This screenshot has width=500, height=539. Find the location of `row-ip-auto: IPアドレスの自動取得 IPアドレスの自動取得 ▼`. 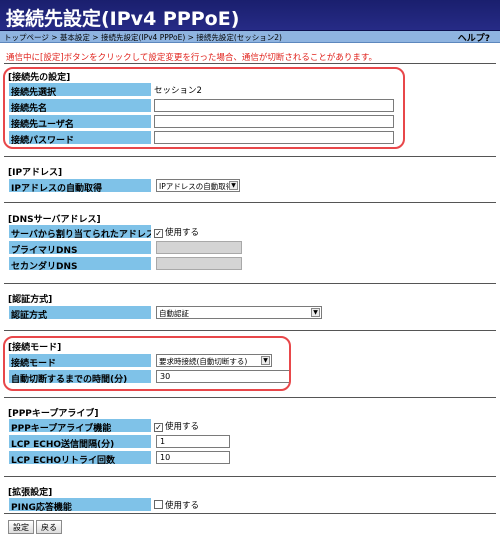

row-ip-auto: IPアドレスの自動取得 IPアドレスの自動取得 ▼ is located at coordinates (204, 186).